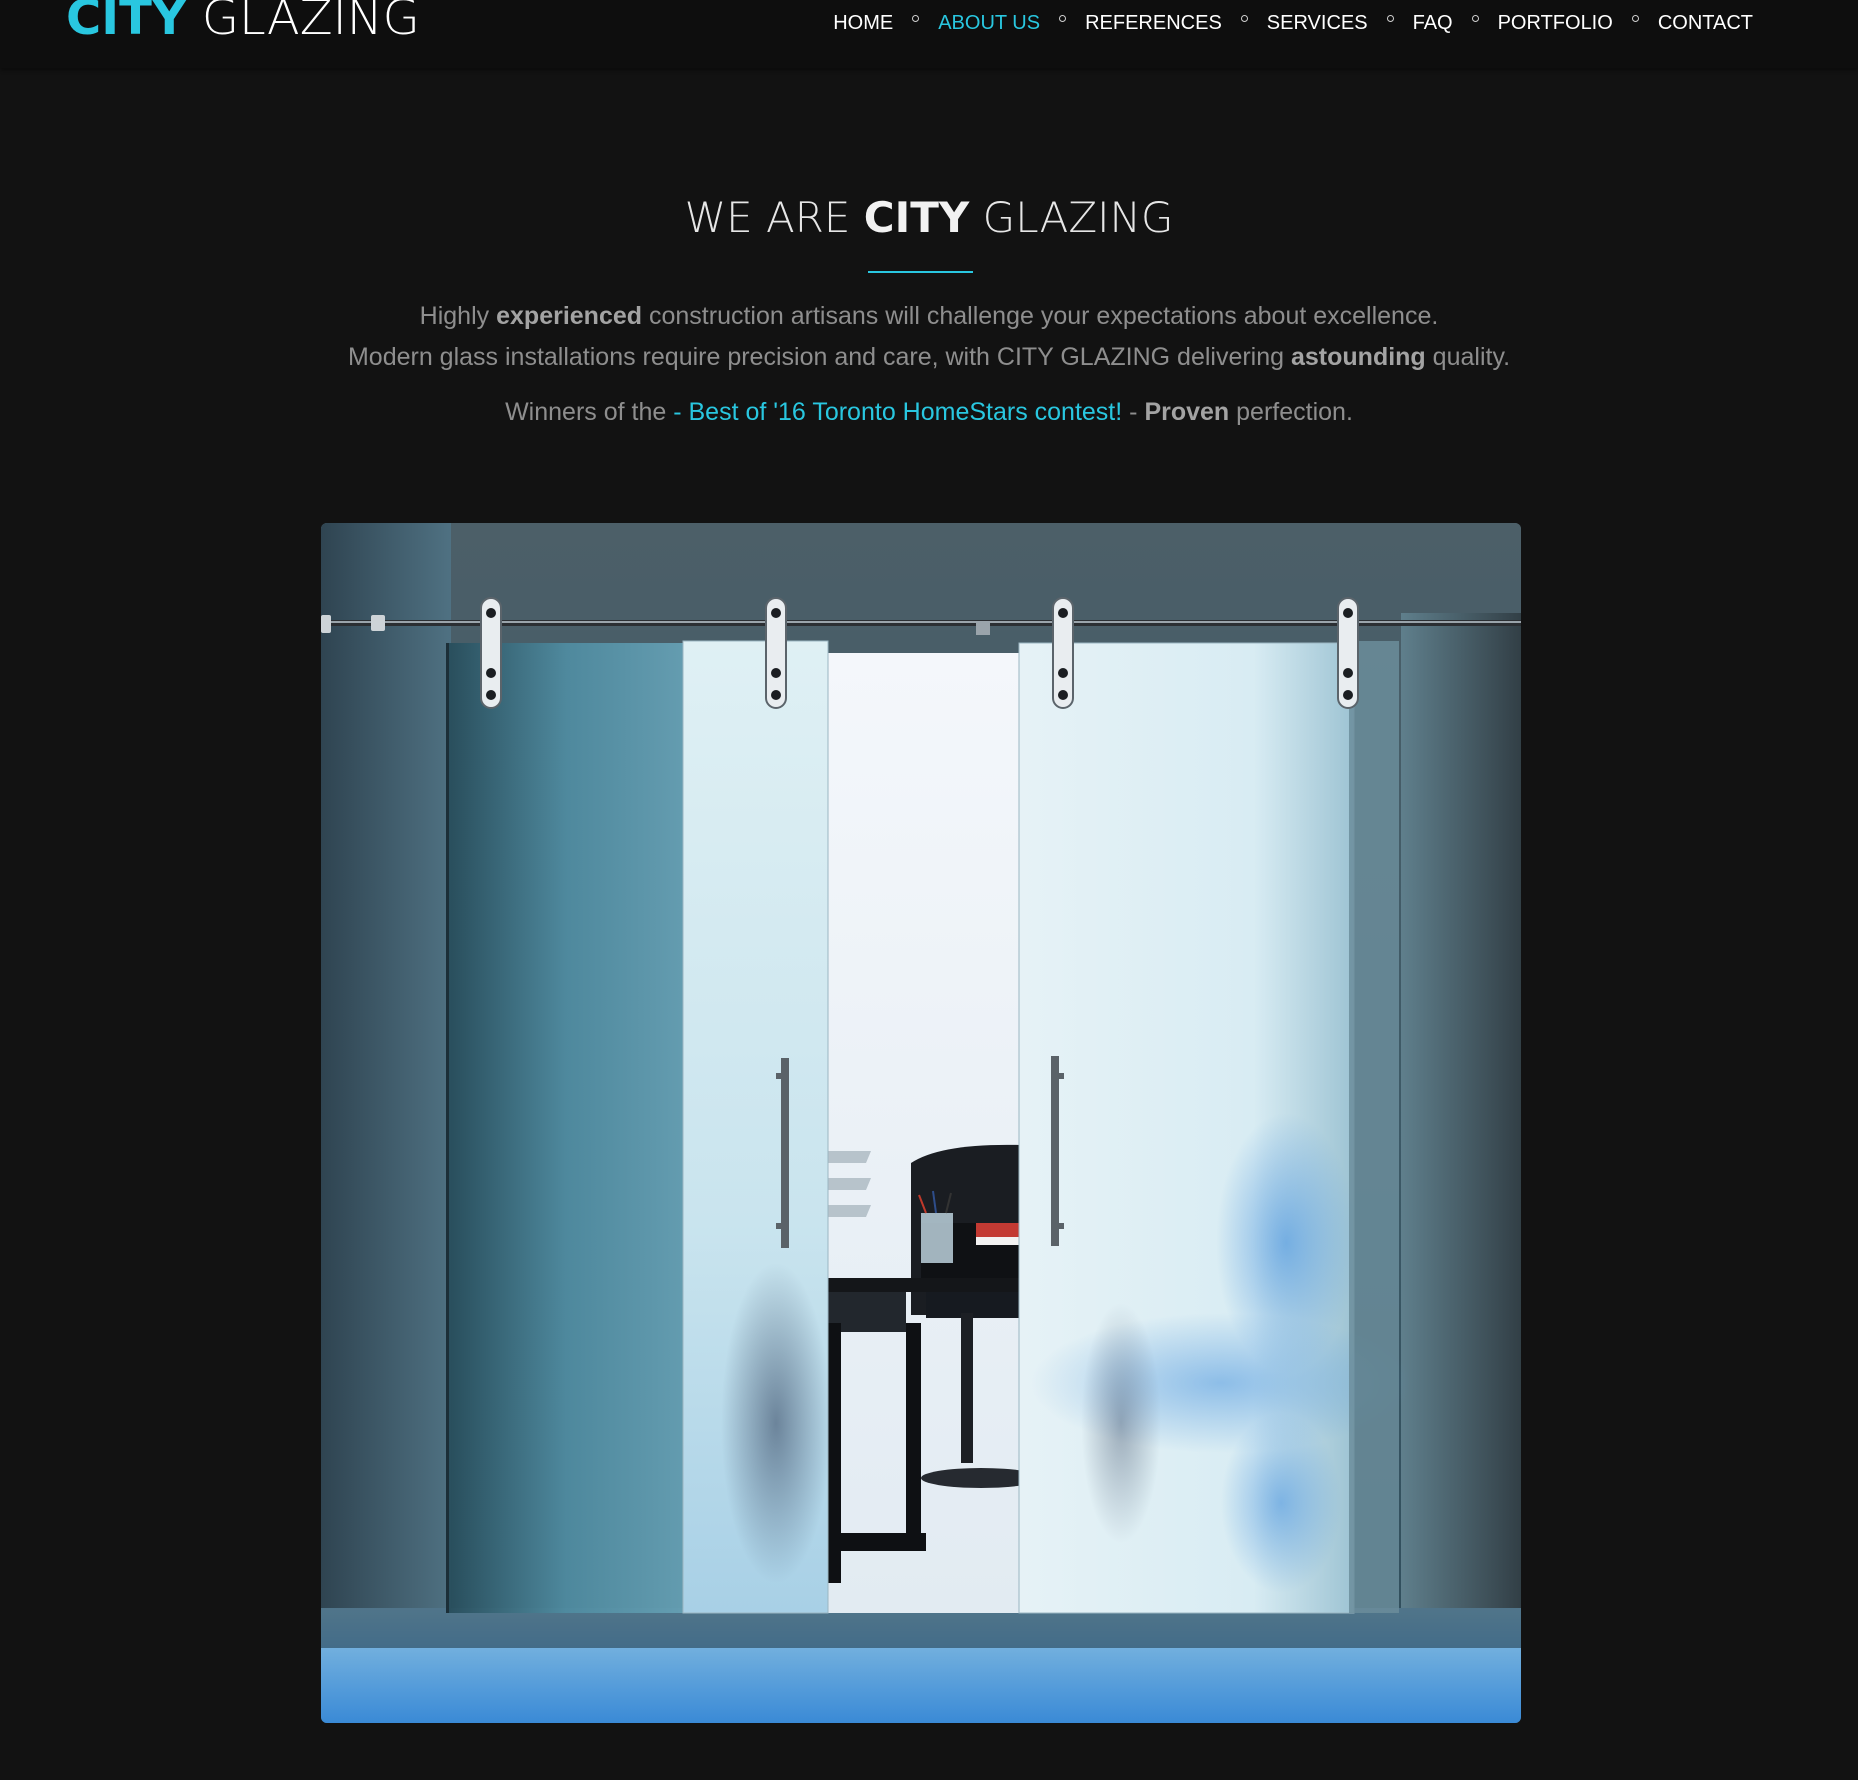  Describe the element at coordinates (1471, 357) in the screenshot. I see `intro-2-post: quality.` at that location.